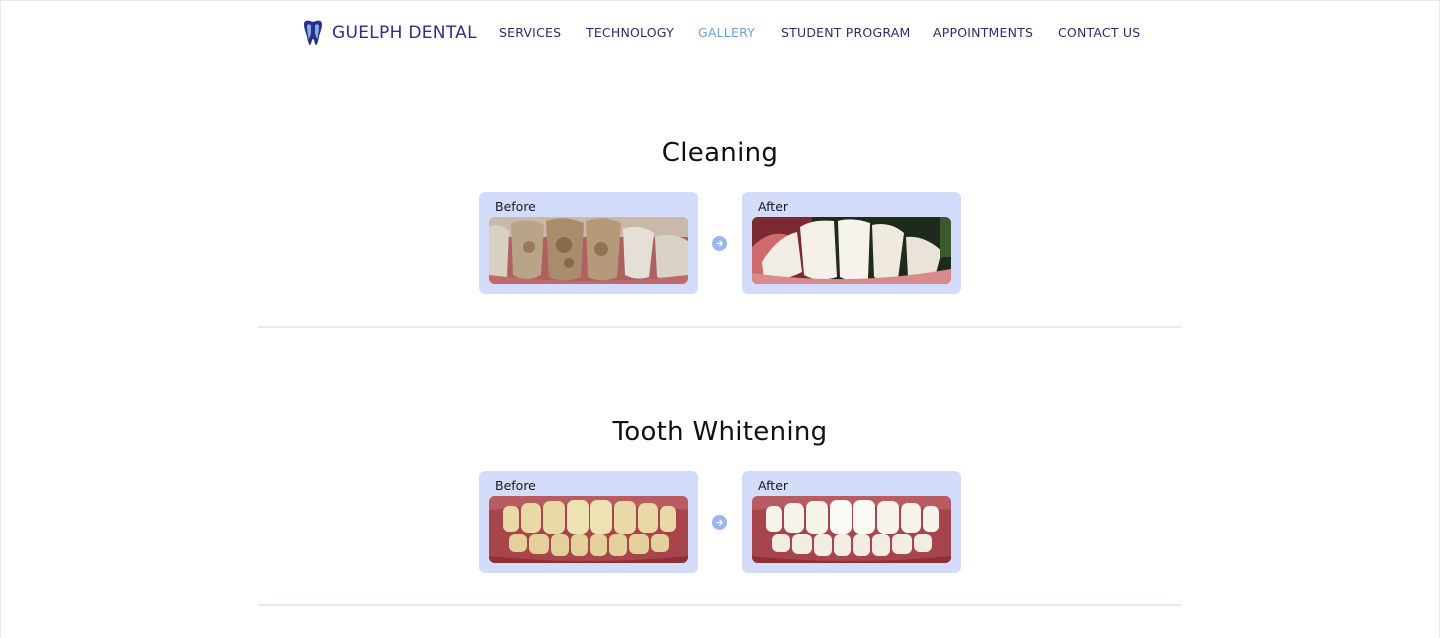 Image resolution: width=1440 pixels, height=638 pixels. I want to click on section-title: Tooth Whitening, so click(720, 432).